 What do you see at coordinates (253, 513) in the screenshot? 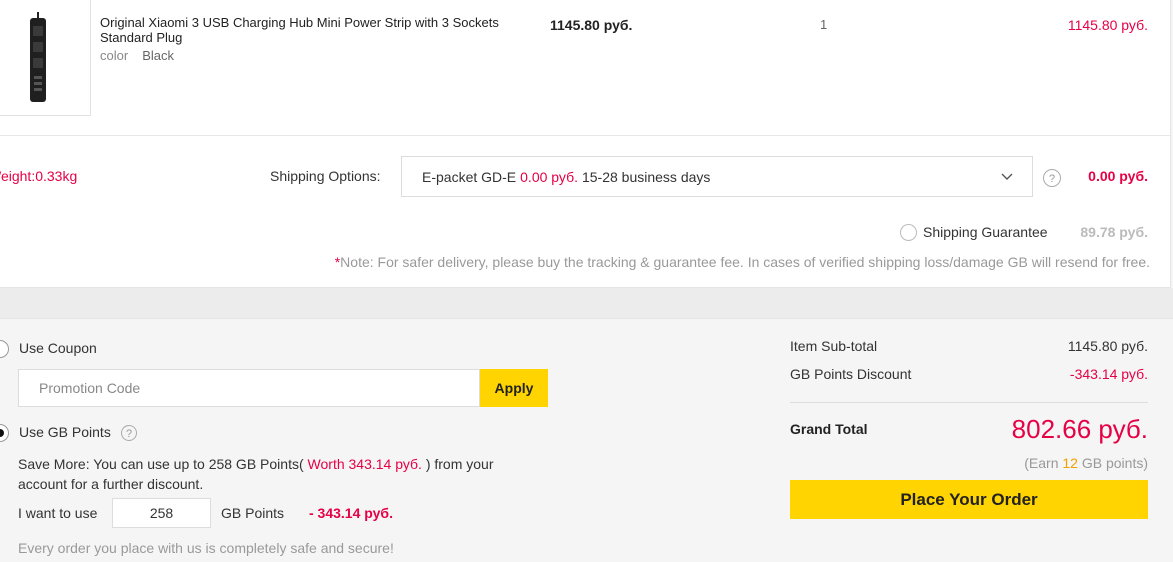
I see `points-unit-label: GB Points` at bounding box center [253, 513].